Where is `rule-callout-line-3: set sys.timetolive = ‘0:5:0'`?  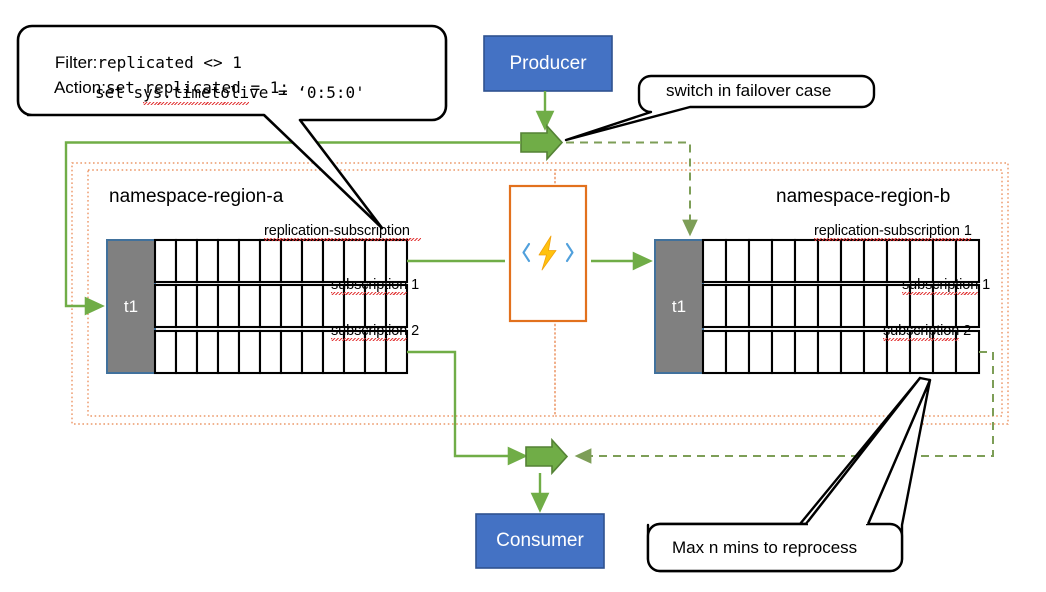
rule-callout-line-3: set sys.timetolive = ‘0:5:0' is located at coordinates (230, 92).